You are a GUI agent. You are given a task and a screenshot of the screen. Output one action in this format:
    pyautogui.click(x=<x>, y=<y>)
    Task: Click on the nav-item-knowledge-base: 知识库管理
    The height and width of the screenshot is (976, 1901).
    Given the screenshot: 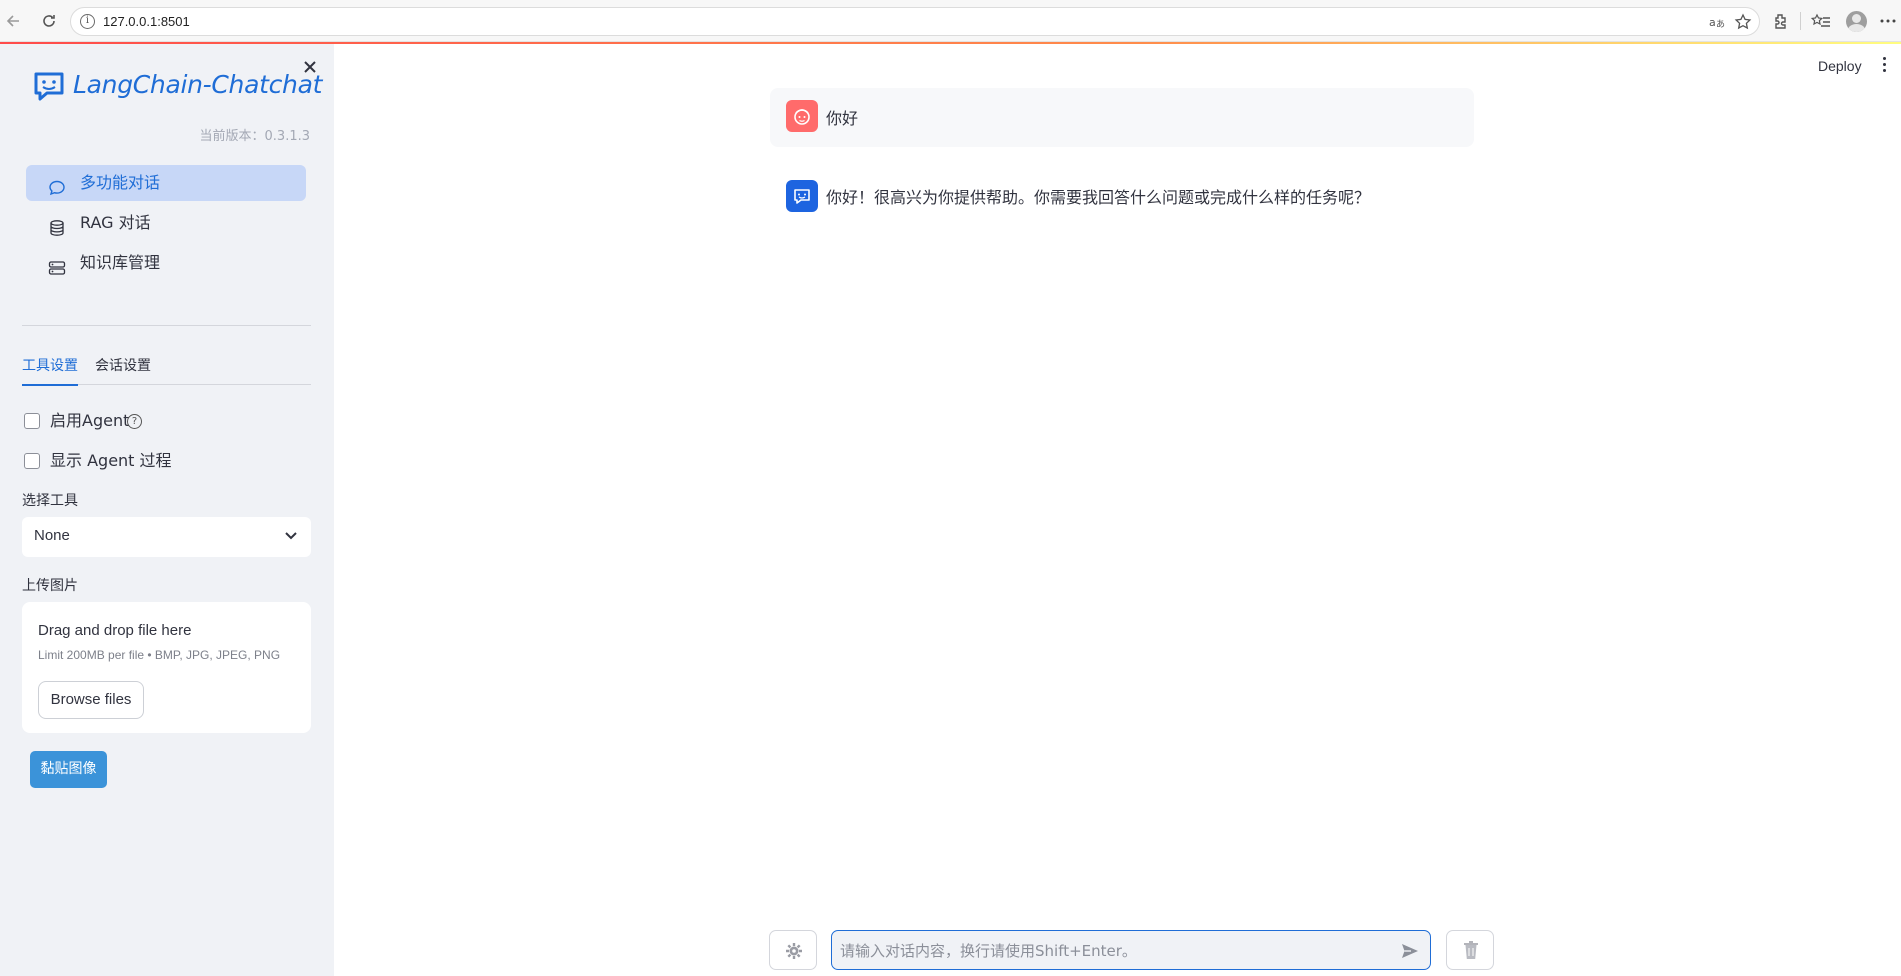 What is the action you would take?
    pyautogui.click(x=166, y=263)
    